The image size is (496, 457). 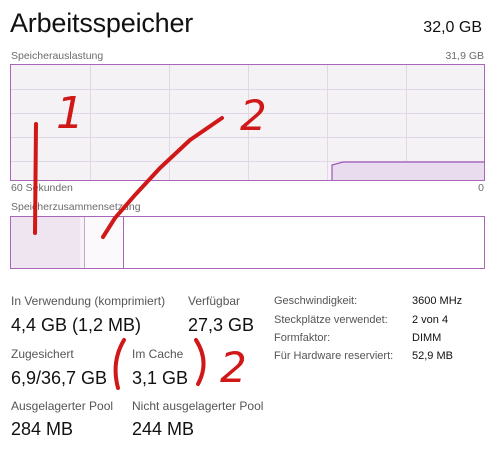 What do you see at coordinates (59, 378) in the screenshot?
I see `committed-value: 6,9/36,7 GB` at bounding box center [59, 378].